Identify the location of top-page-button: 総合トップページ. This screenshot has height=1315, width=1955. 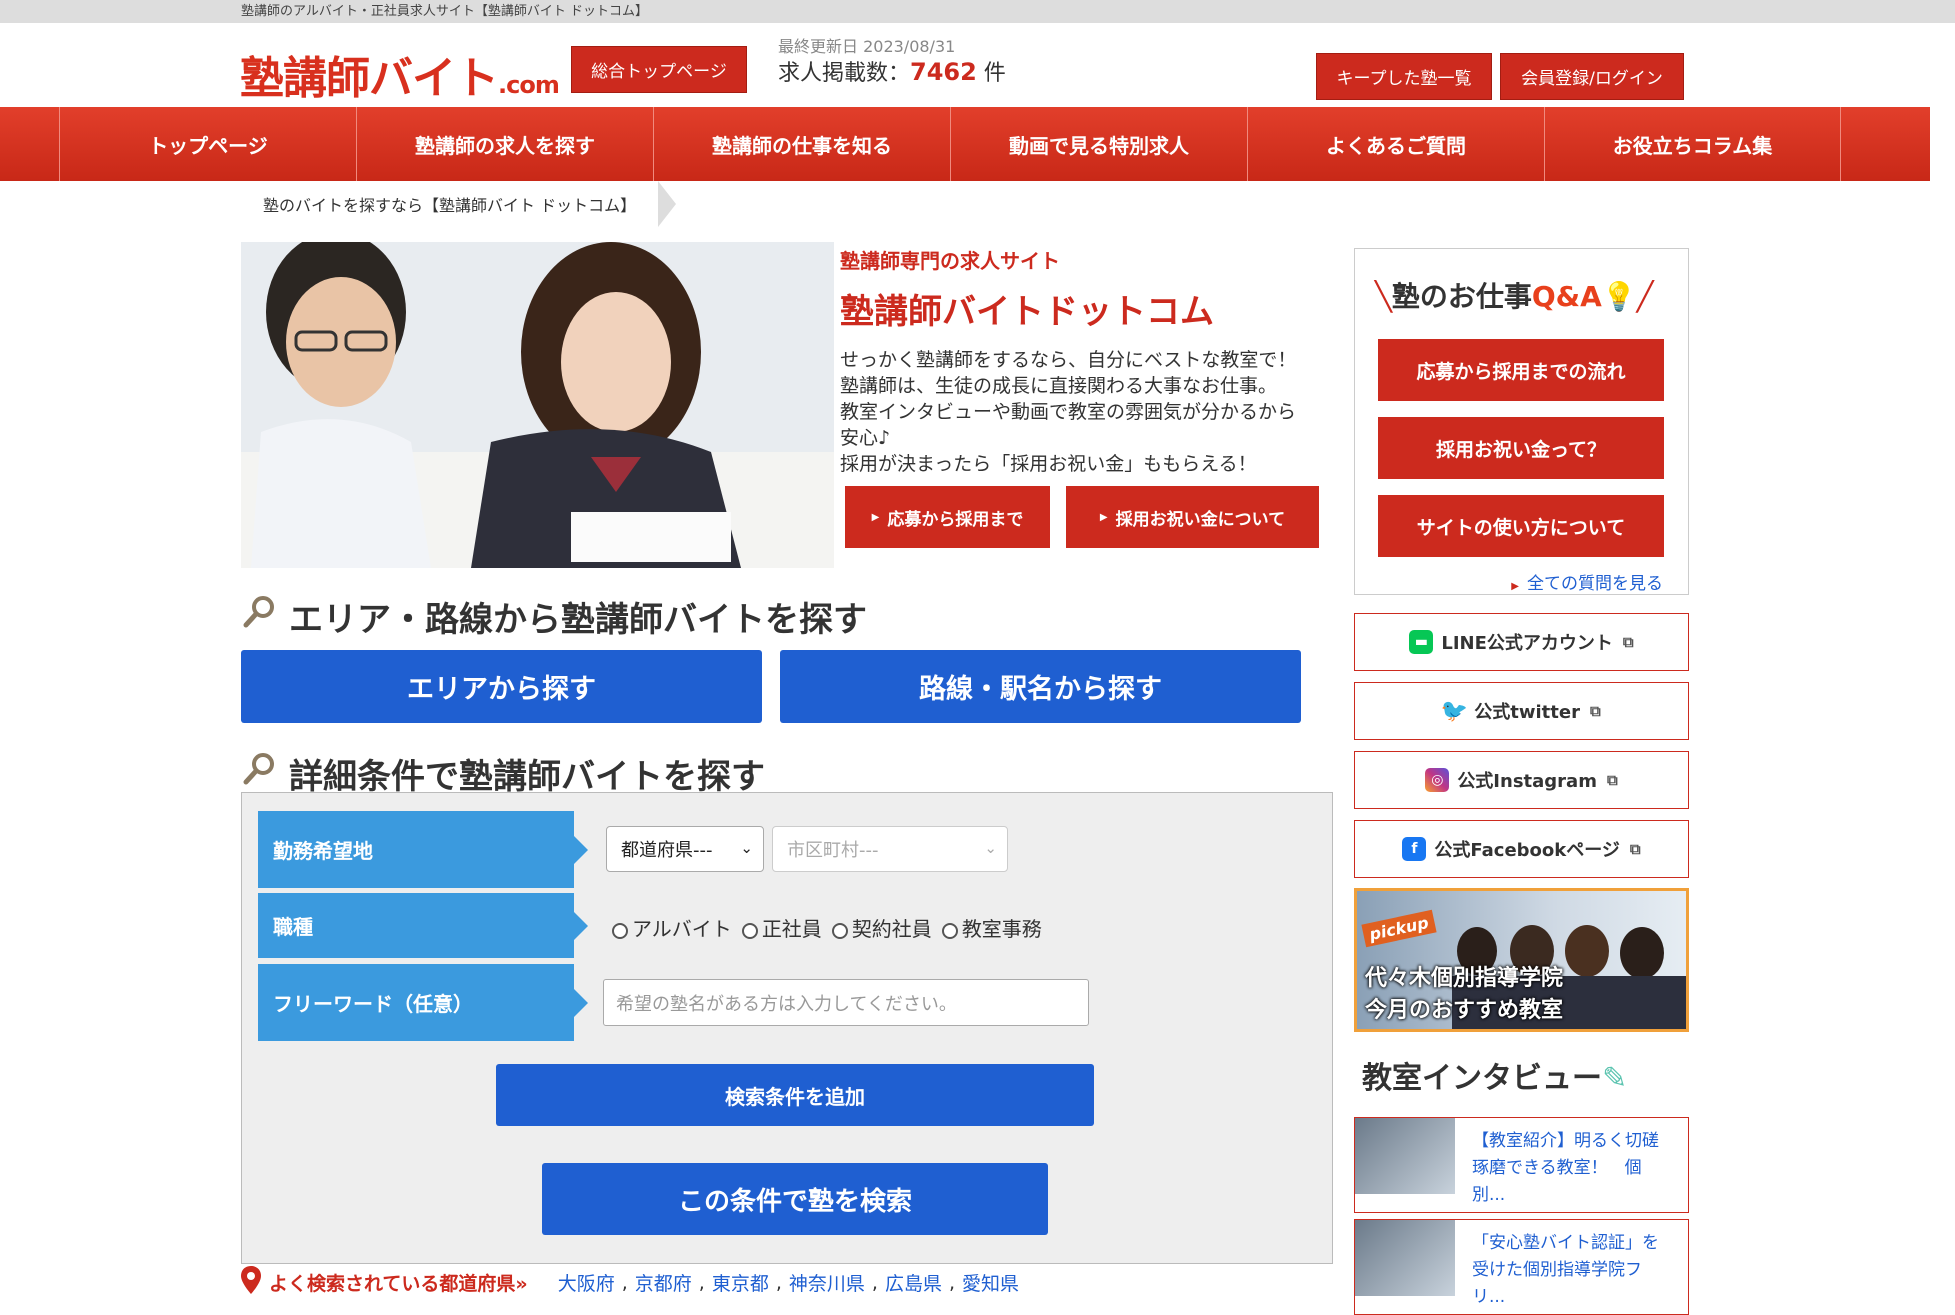
(659, 69).